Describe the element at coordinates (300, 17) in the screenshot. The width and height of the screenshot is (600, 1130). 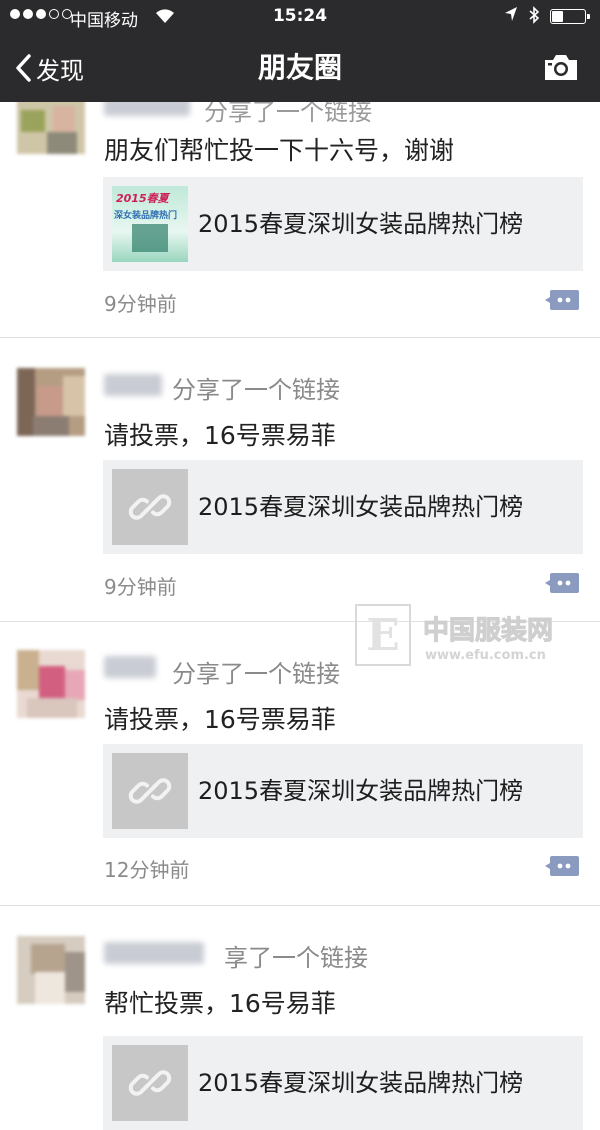
I see `status-bar: 中国移动 15:24` at that location.